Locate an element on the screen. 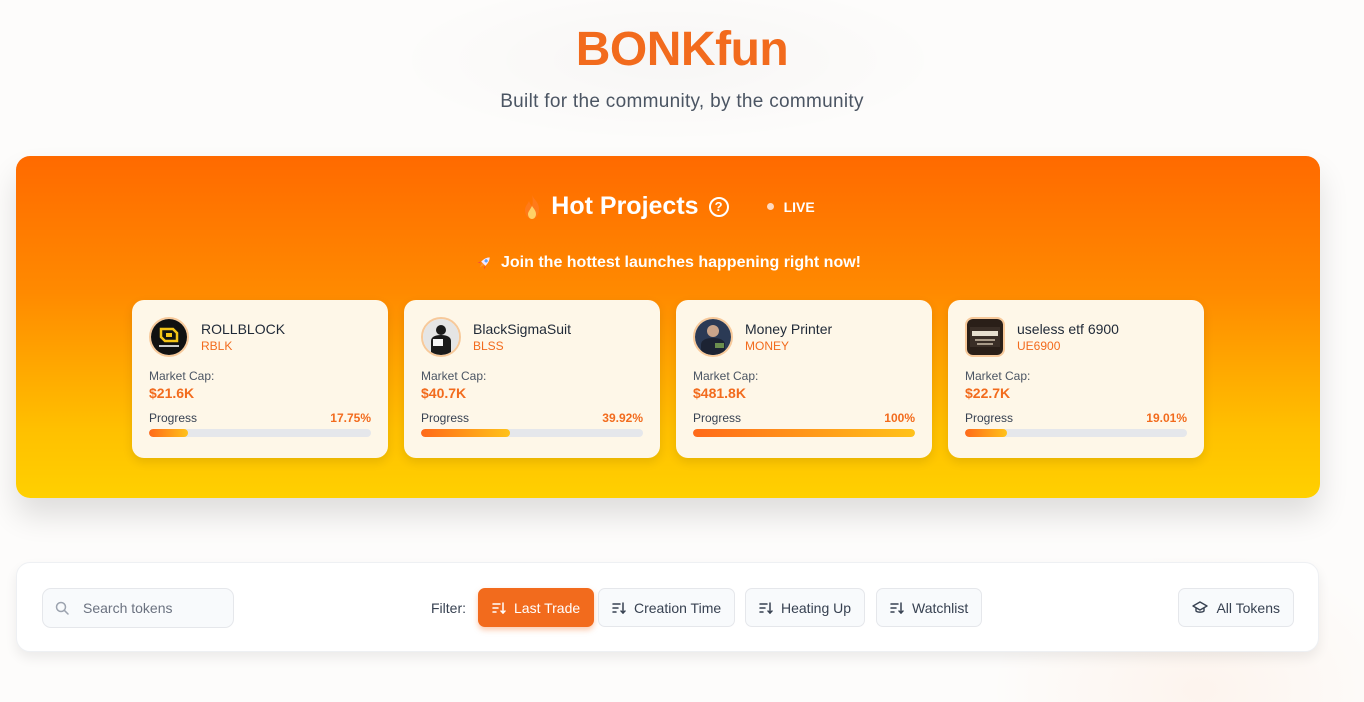  hot-projects-header: Hot Projects ? LIVE is located at coordinates (668, 206).